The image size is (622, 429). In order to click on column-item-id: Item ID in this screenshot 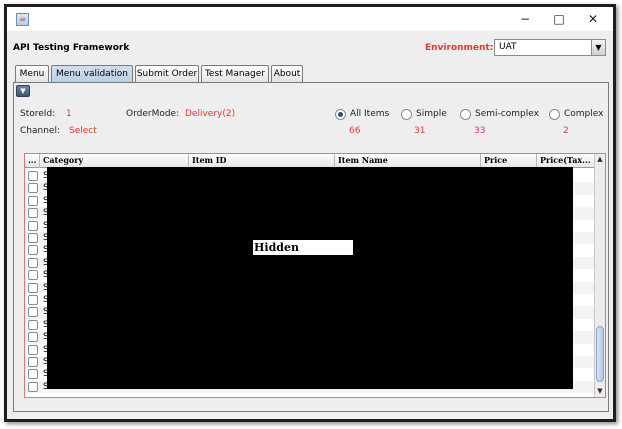, I will do `click(262, 161)`.